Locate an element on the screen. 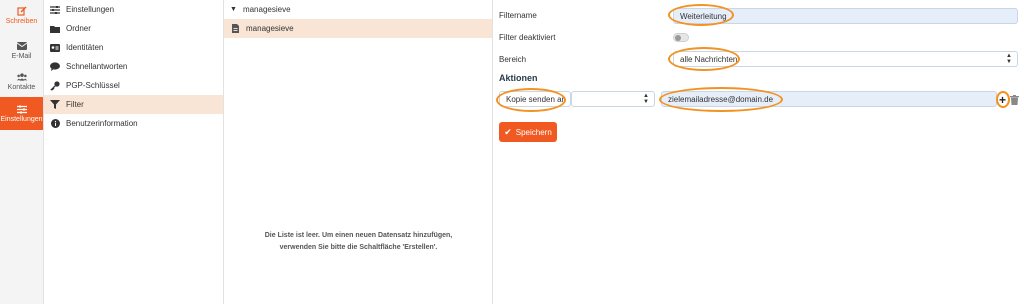  delete-action-button is located at coordinates (1014, 100).